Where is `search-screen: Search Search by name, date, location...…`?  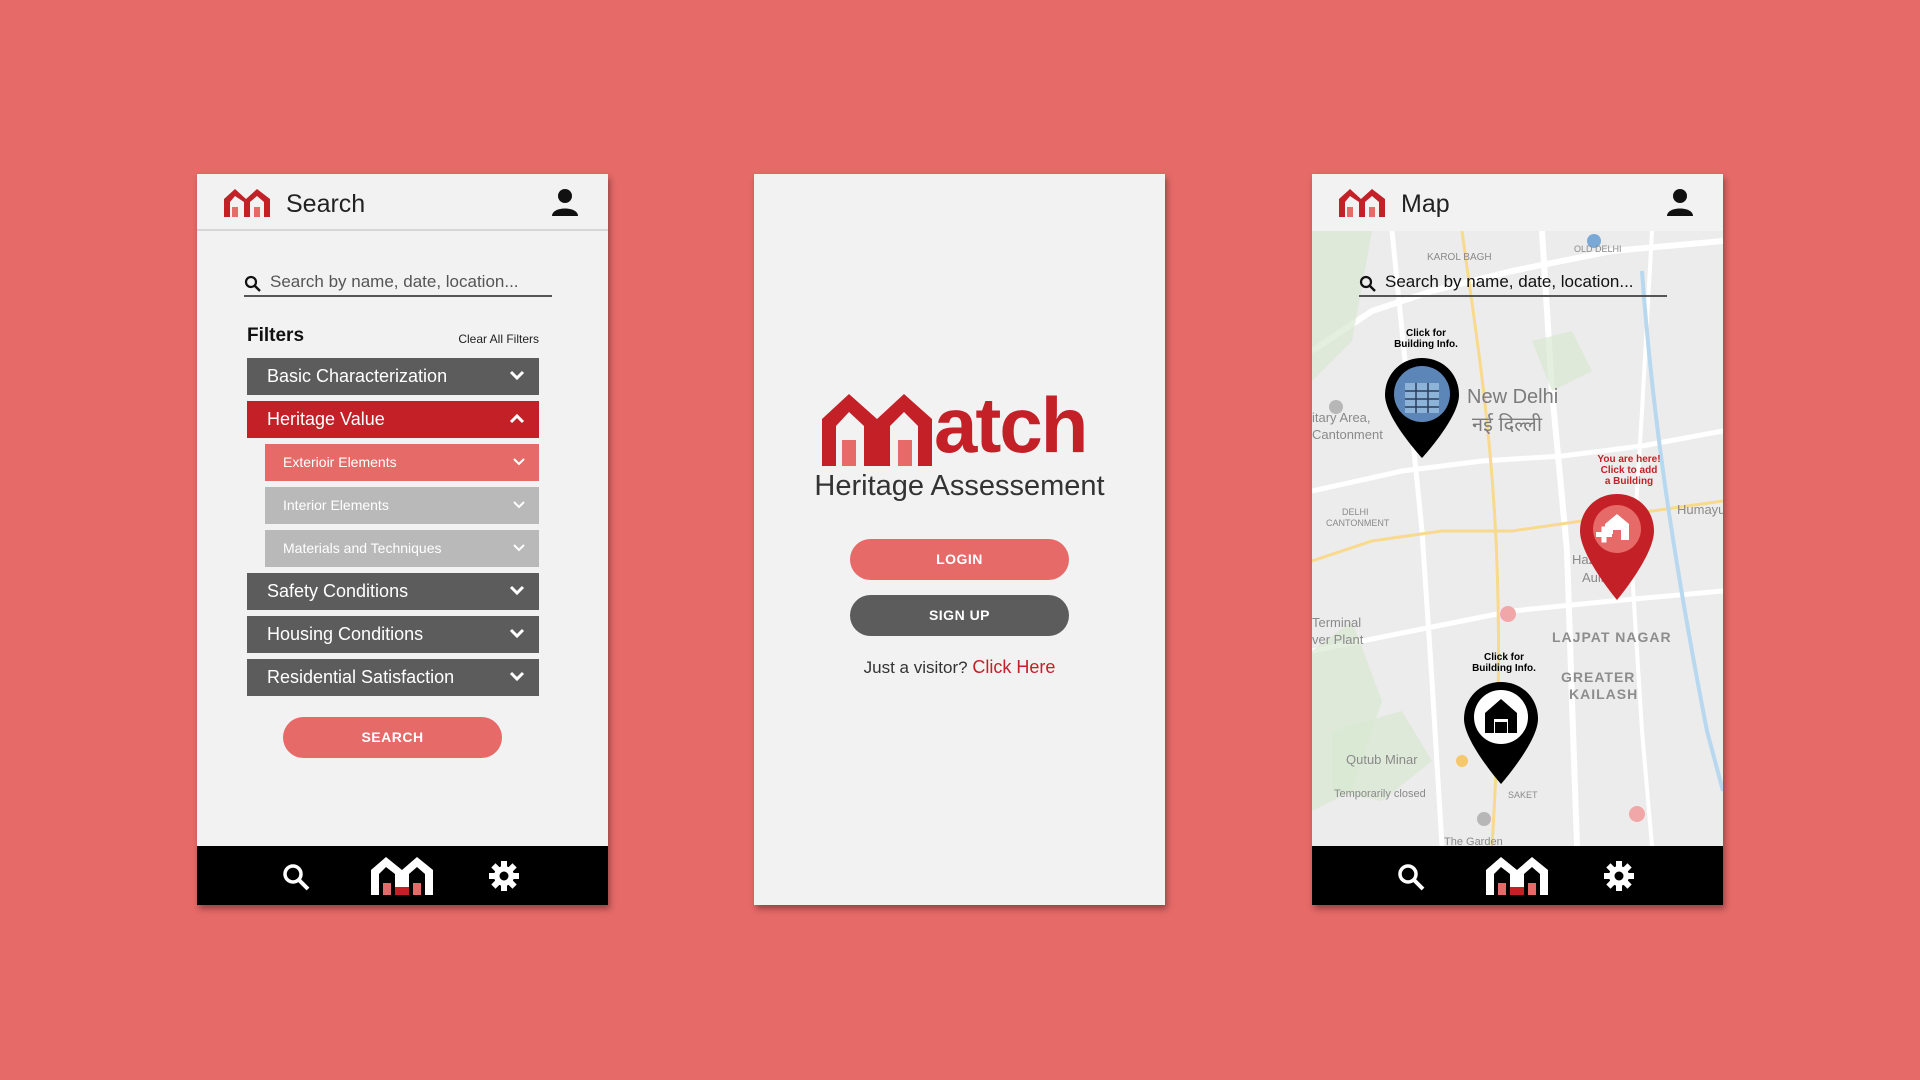 search-screen: Search Search by name, date, location...… is located at coordinates (402, 539).